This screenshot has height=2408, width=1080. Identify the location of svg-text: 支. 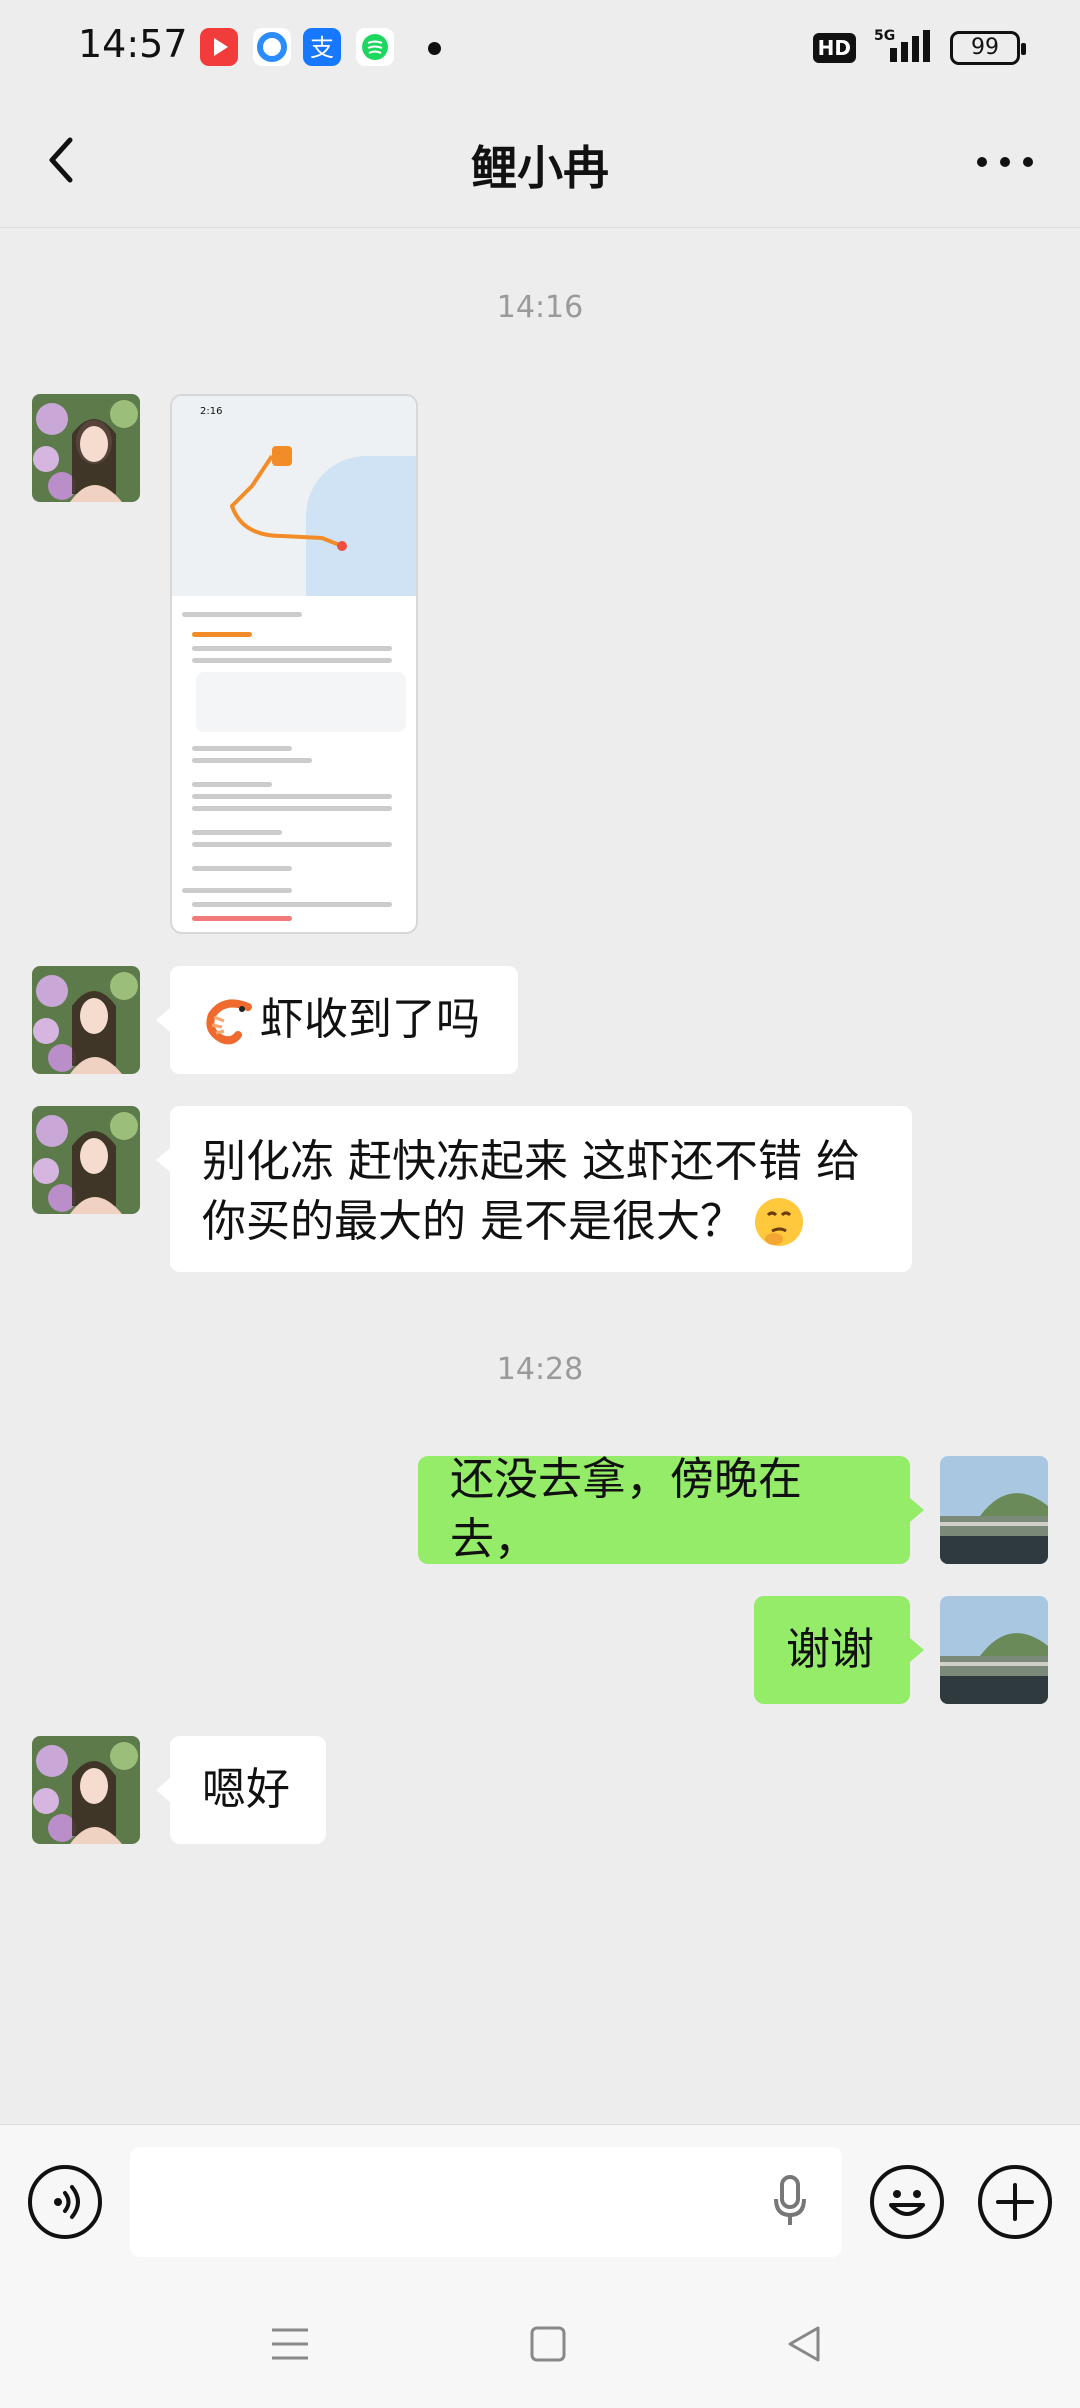
(322, 48).